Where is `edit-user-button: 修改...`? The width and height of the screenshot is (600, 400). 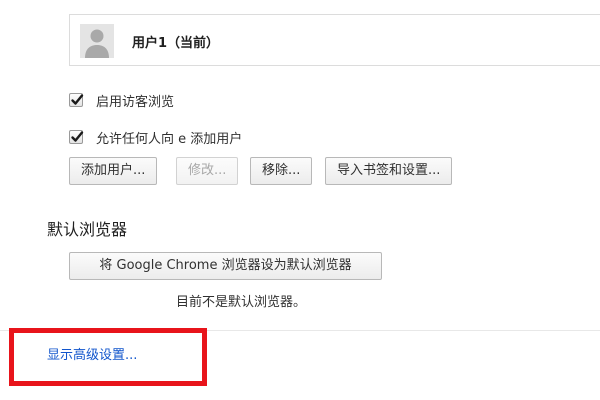 edit-user-button: 修改... is located at coordinates (207, 171).